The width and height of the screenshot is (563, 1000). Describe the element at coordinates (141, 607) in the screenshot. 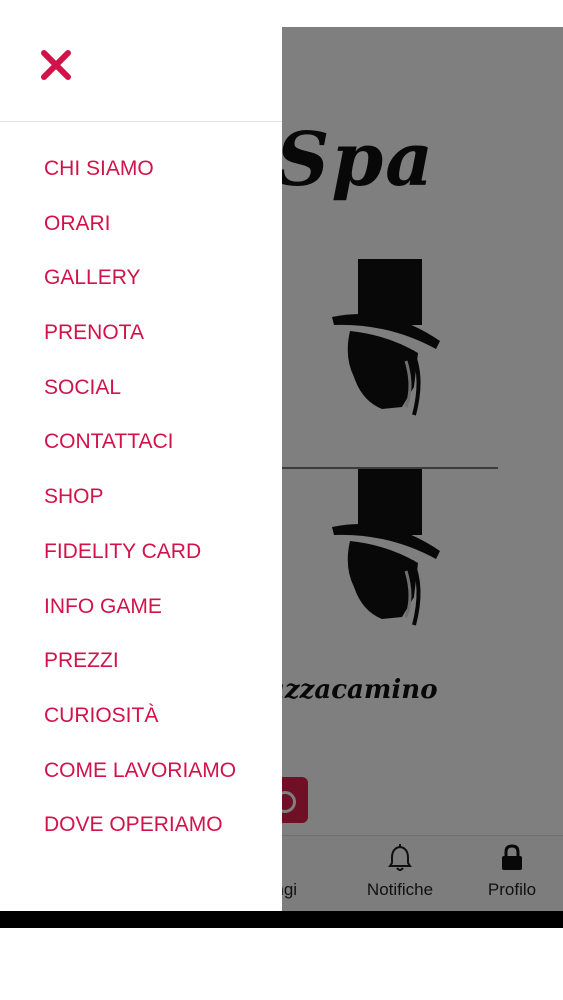

I see `menu-item-info-game: INFO GAME` at that location.